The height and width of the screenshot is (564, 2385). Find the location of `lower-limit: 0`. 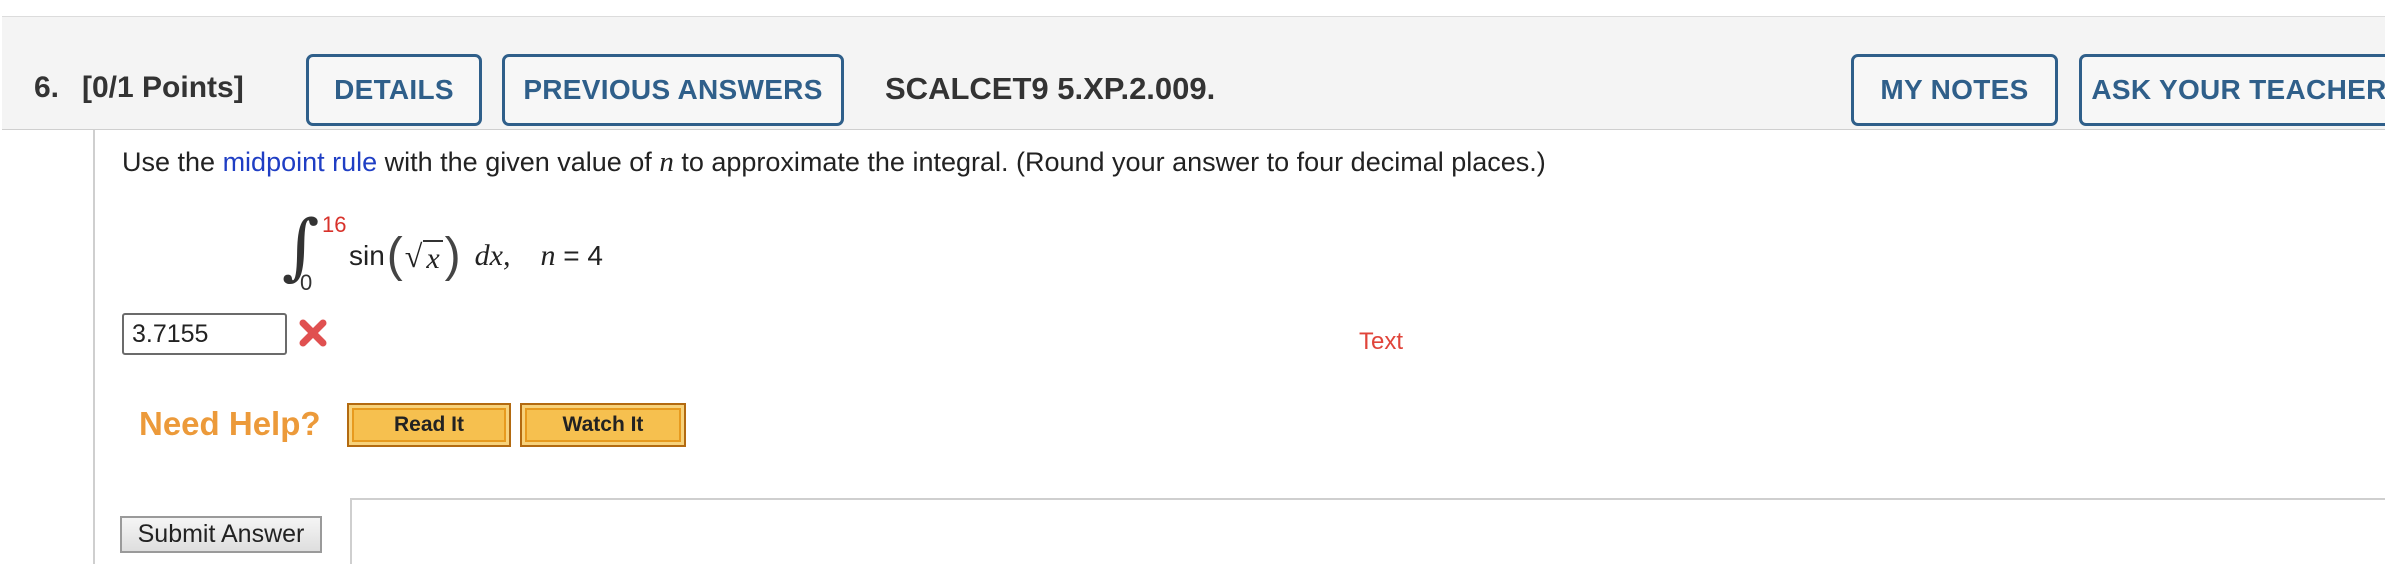

lower-limit: 0 is located at coordinates (306, 282).